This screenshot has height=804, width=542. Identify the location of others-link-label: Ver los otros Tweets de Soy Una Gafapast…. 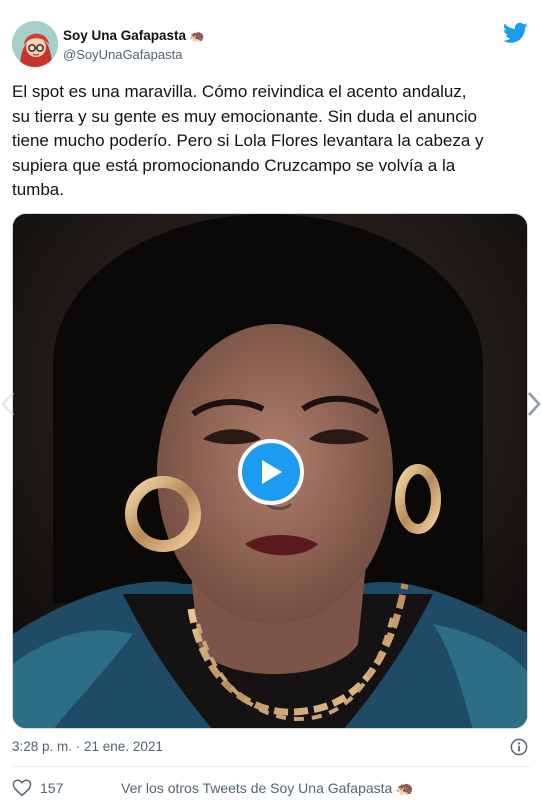
(257, 788).